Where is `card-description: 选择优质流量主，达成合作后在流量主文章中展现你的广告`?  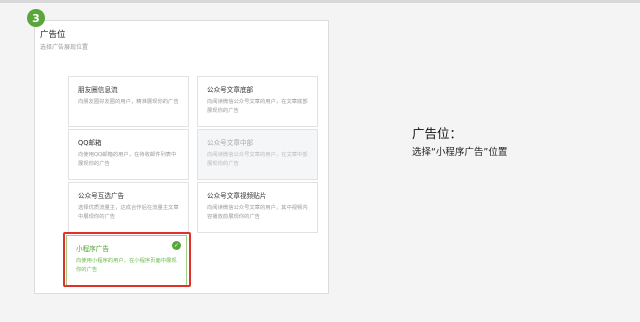 card-description: 选择优质流量主，达成合作后在流量主文章中展现你的广告 is located at coordinates (128, 212).